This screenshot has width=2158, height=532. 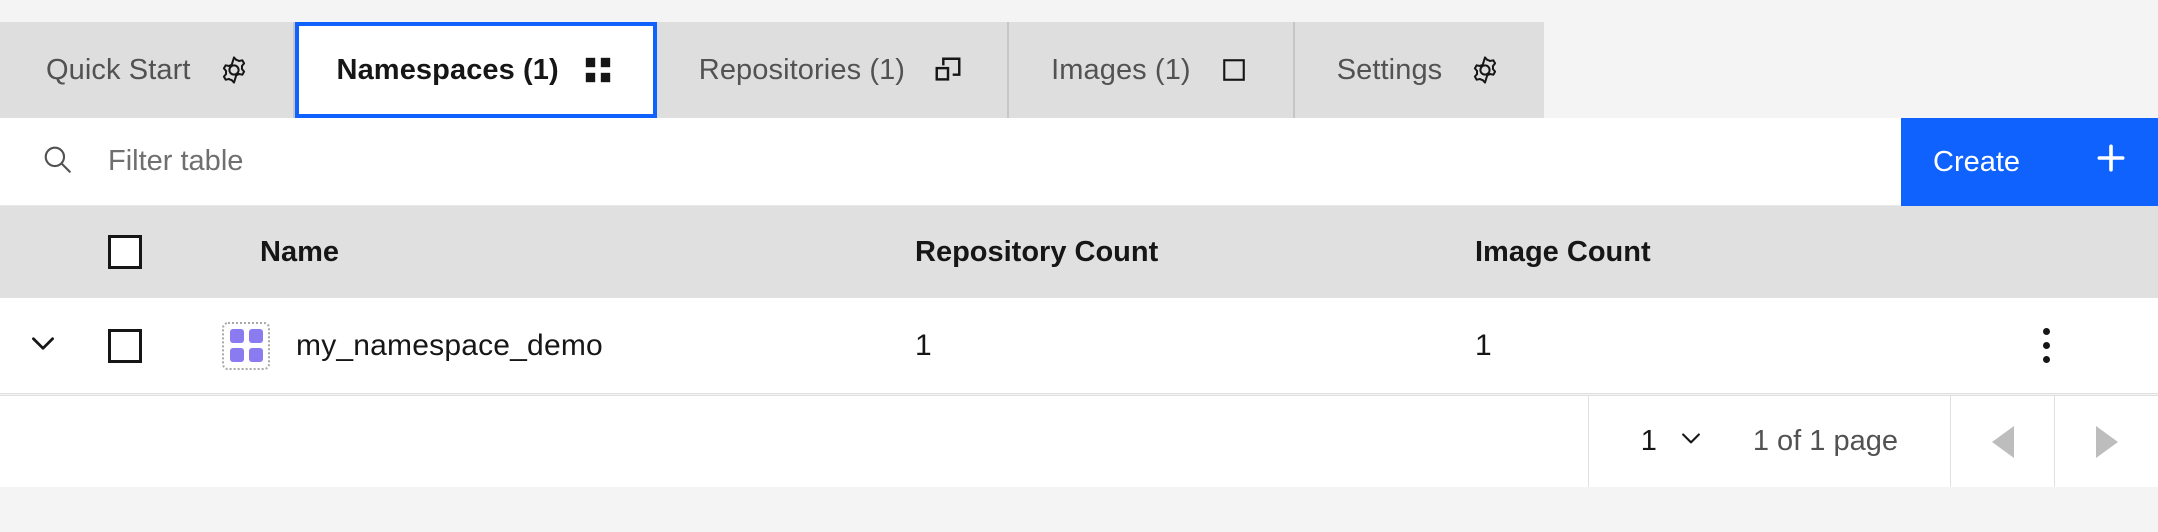 What do you see at coordinates (1648, 441) in the screenshot?
I see `page-size-value: 1` at bounding box center [1648, 441].